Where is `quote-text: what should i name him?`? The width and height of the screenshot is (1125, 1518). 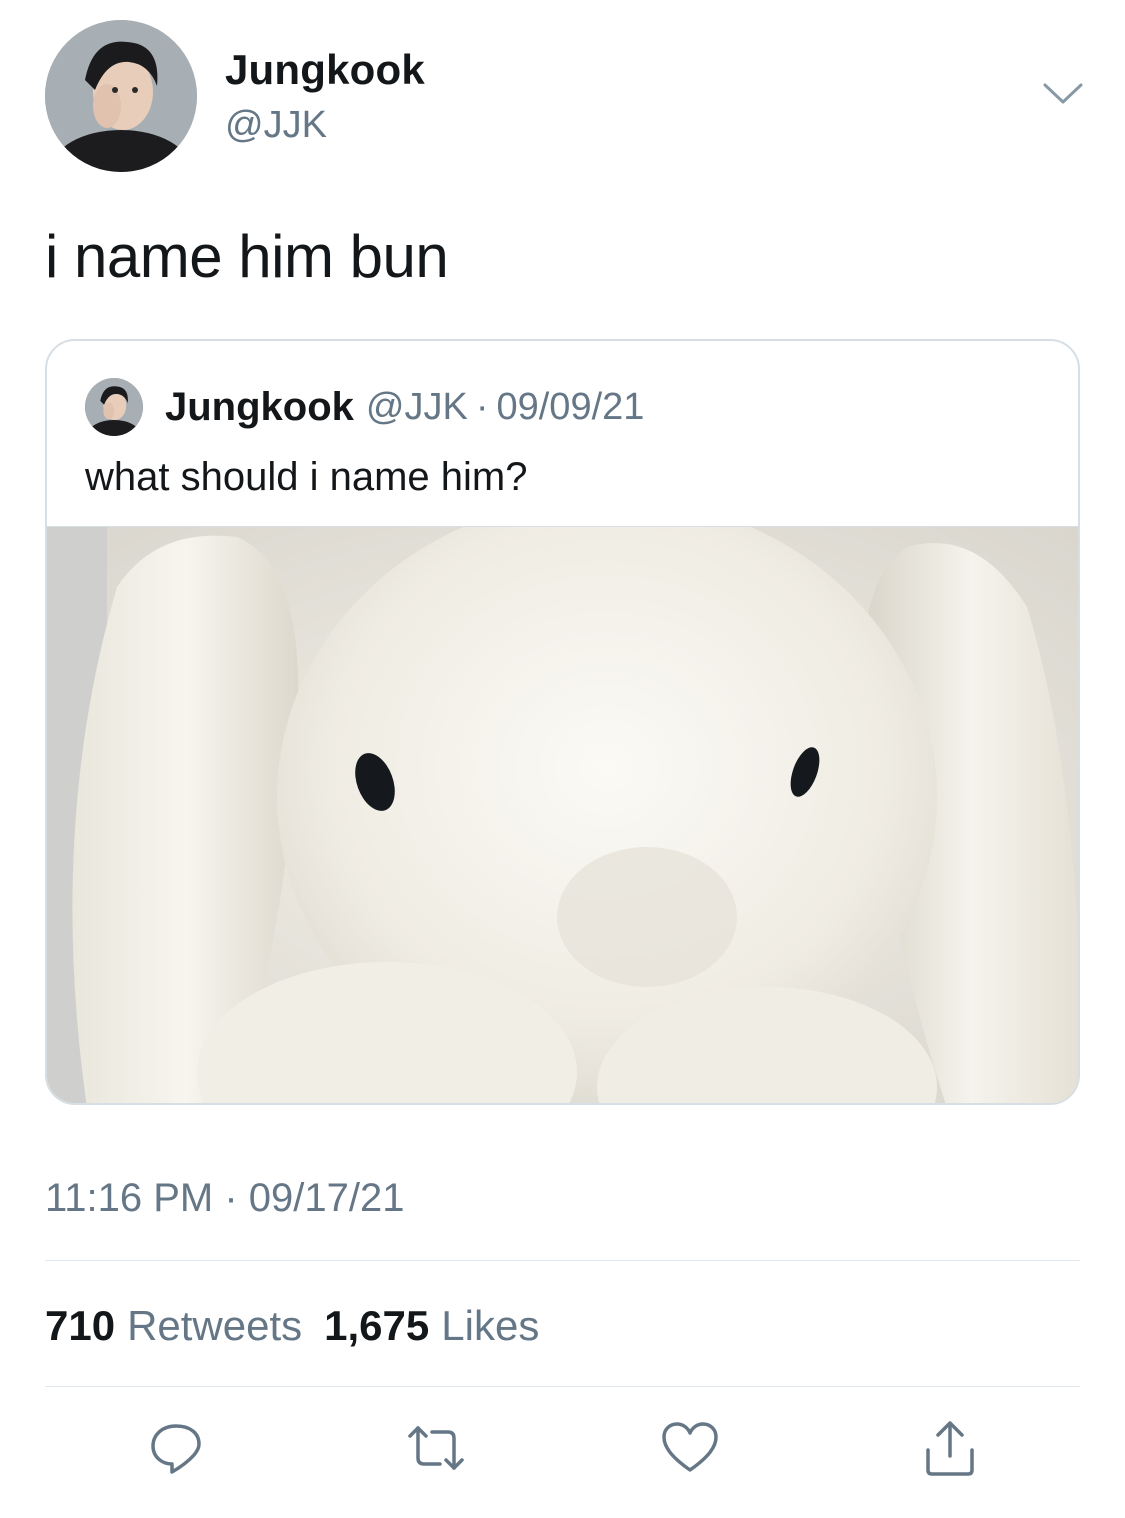
quote-text: what should i name him? is located at coordinates (306, 477).